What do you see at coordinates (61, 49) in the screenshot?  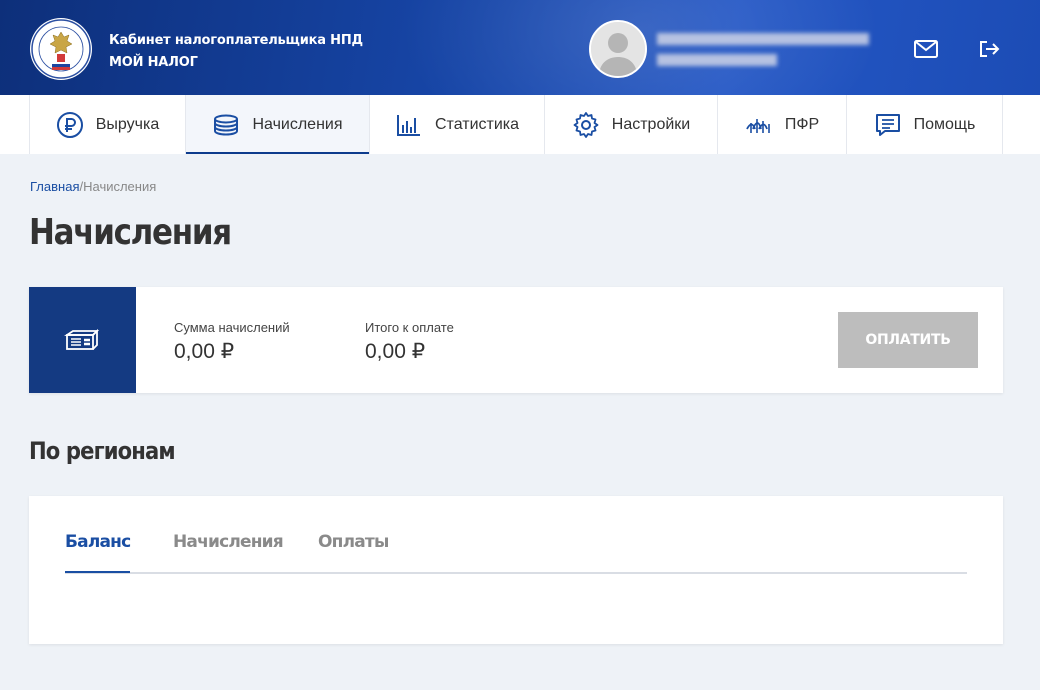 I see `fns-emblem-icon` at bounding box center [61, 49].